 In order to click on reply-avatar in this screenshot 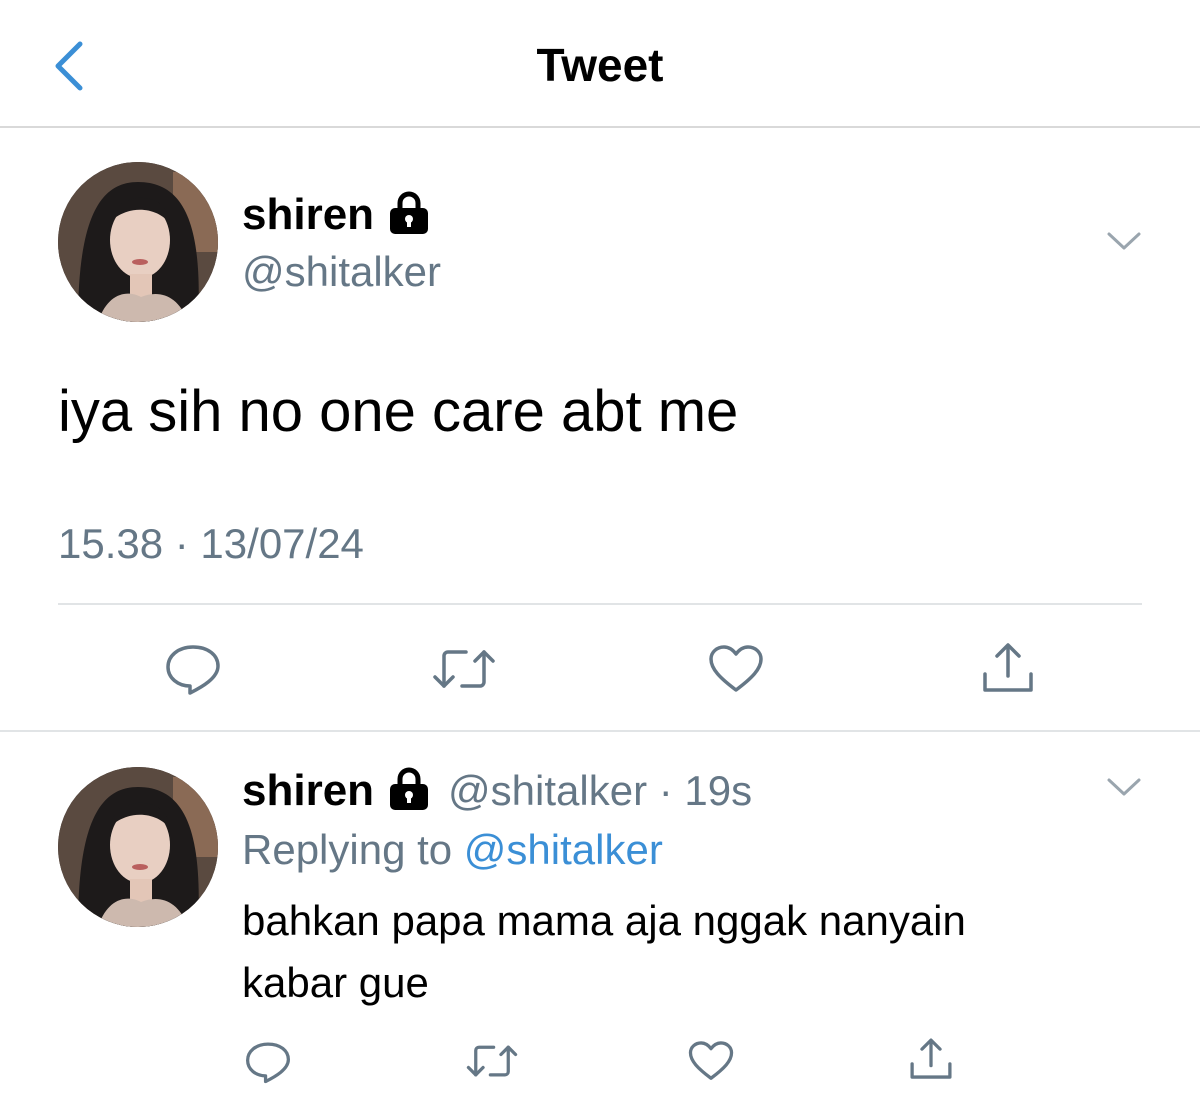, I will do `click(138, 847)`.